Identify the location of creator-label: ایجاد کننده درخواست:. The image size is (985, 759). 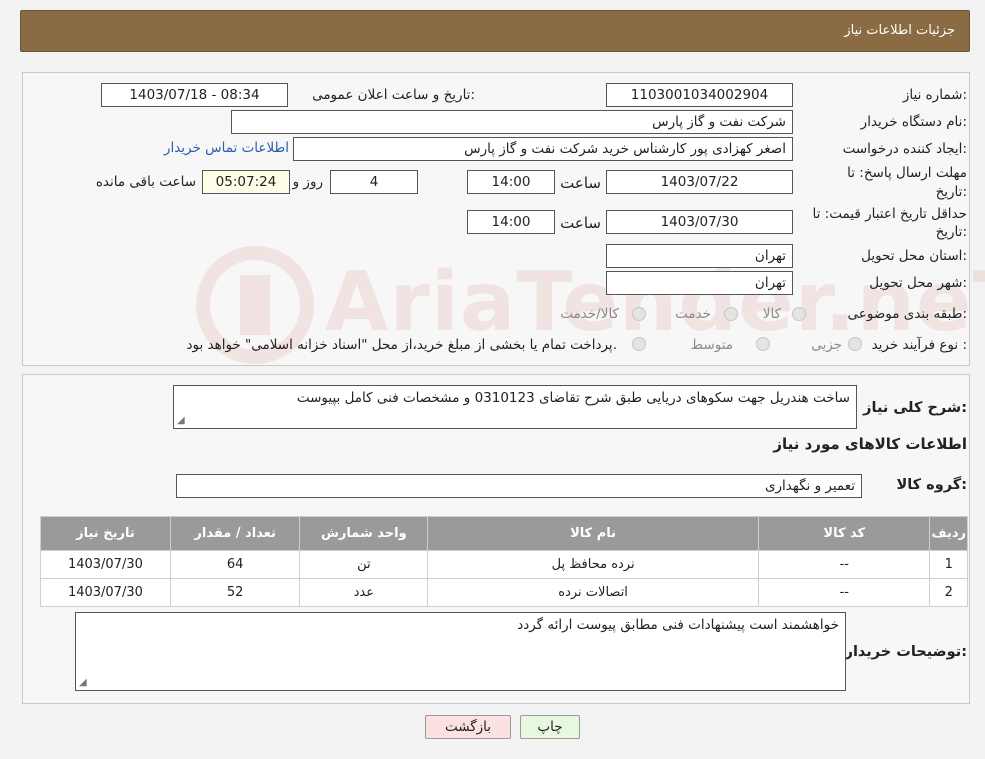
(904, 149).